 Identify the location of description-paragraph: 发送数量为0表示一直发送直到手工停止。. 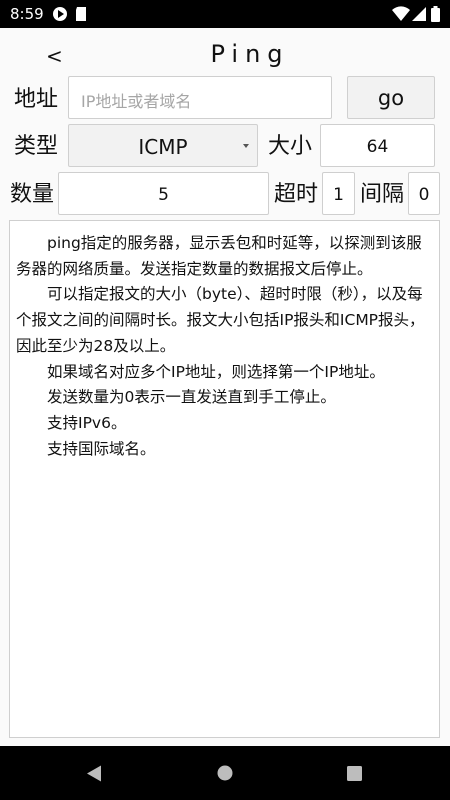
(191, 397).